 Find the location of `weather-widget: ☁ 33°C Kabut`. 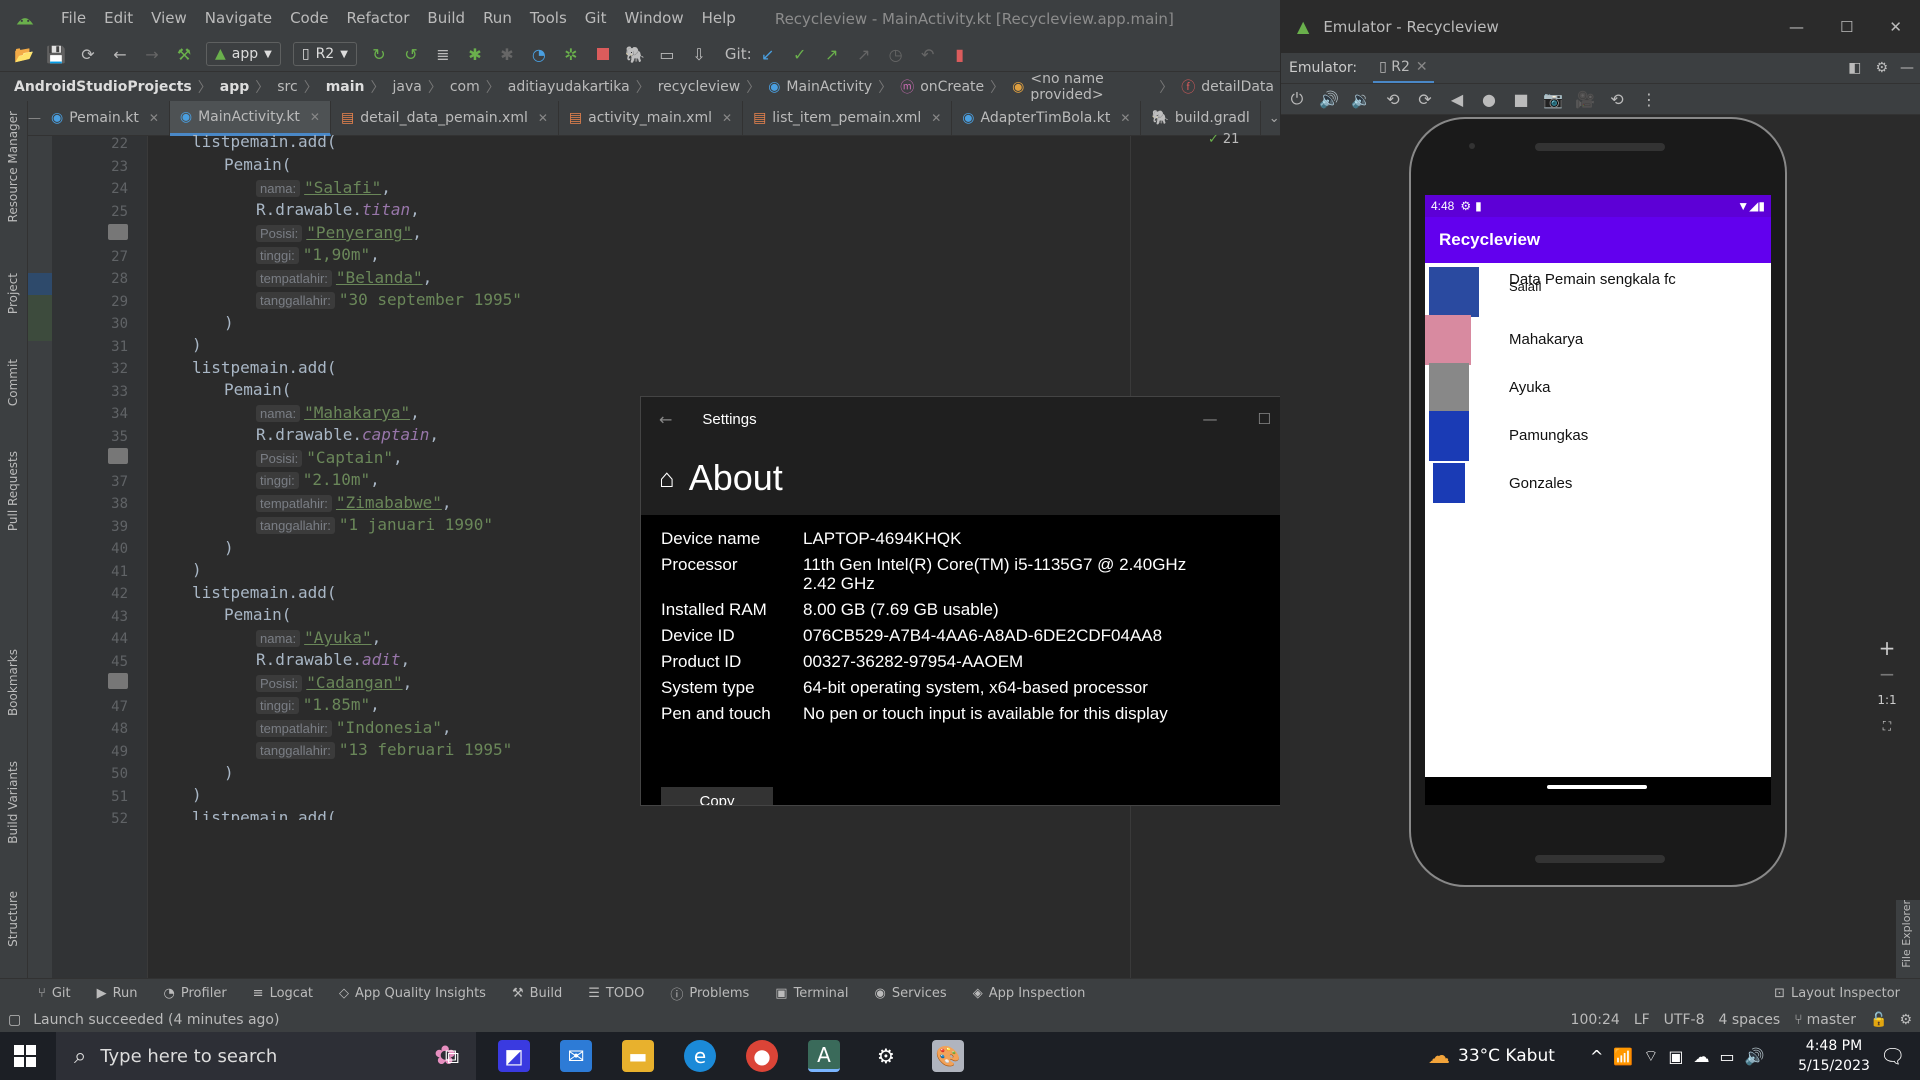

weather-widget: ☁ 33°C Kabut is located at coordinates (1491, 1056).